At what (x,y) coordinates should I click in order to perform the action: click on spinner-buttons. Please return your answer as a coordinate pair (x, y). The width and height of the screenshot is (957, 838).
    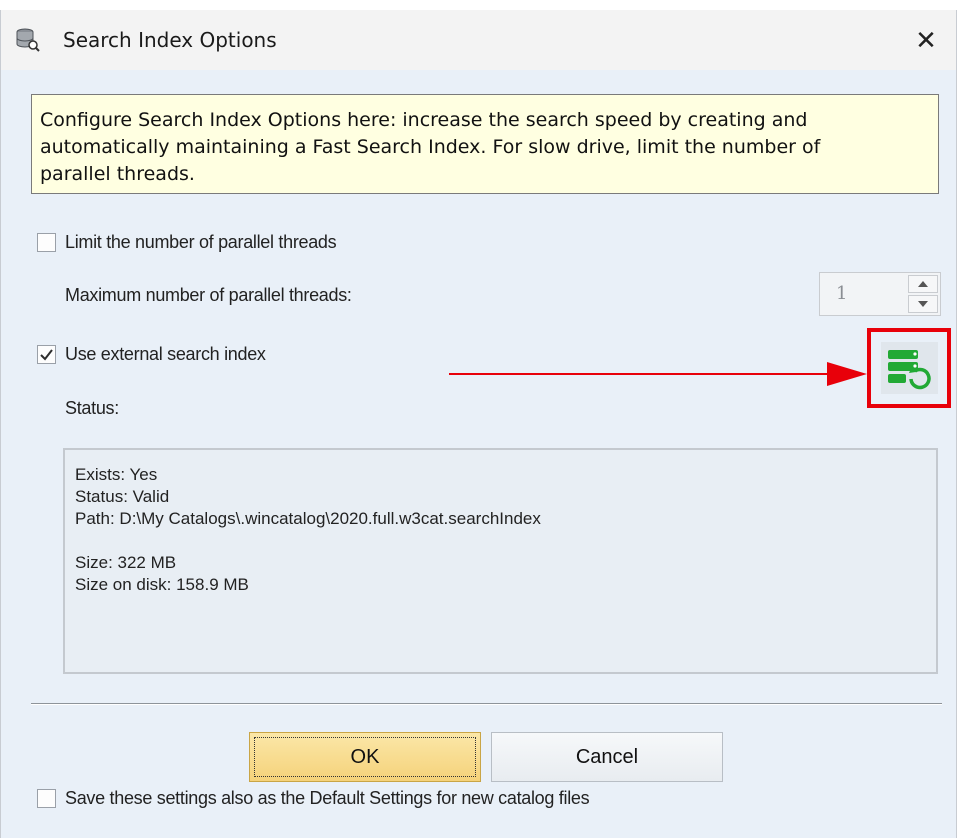
    Looking at the image, I should click on (923, 294).